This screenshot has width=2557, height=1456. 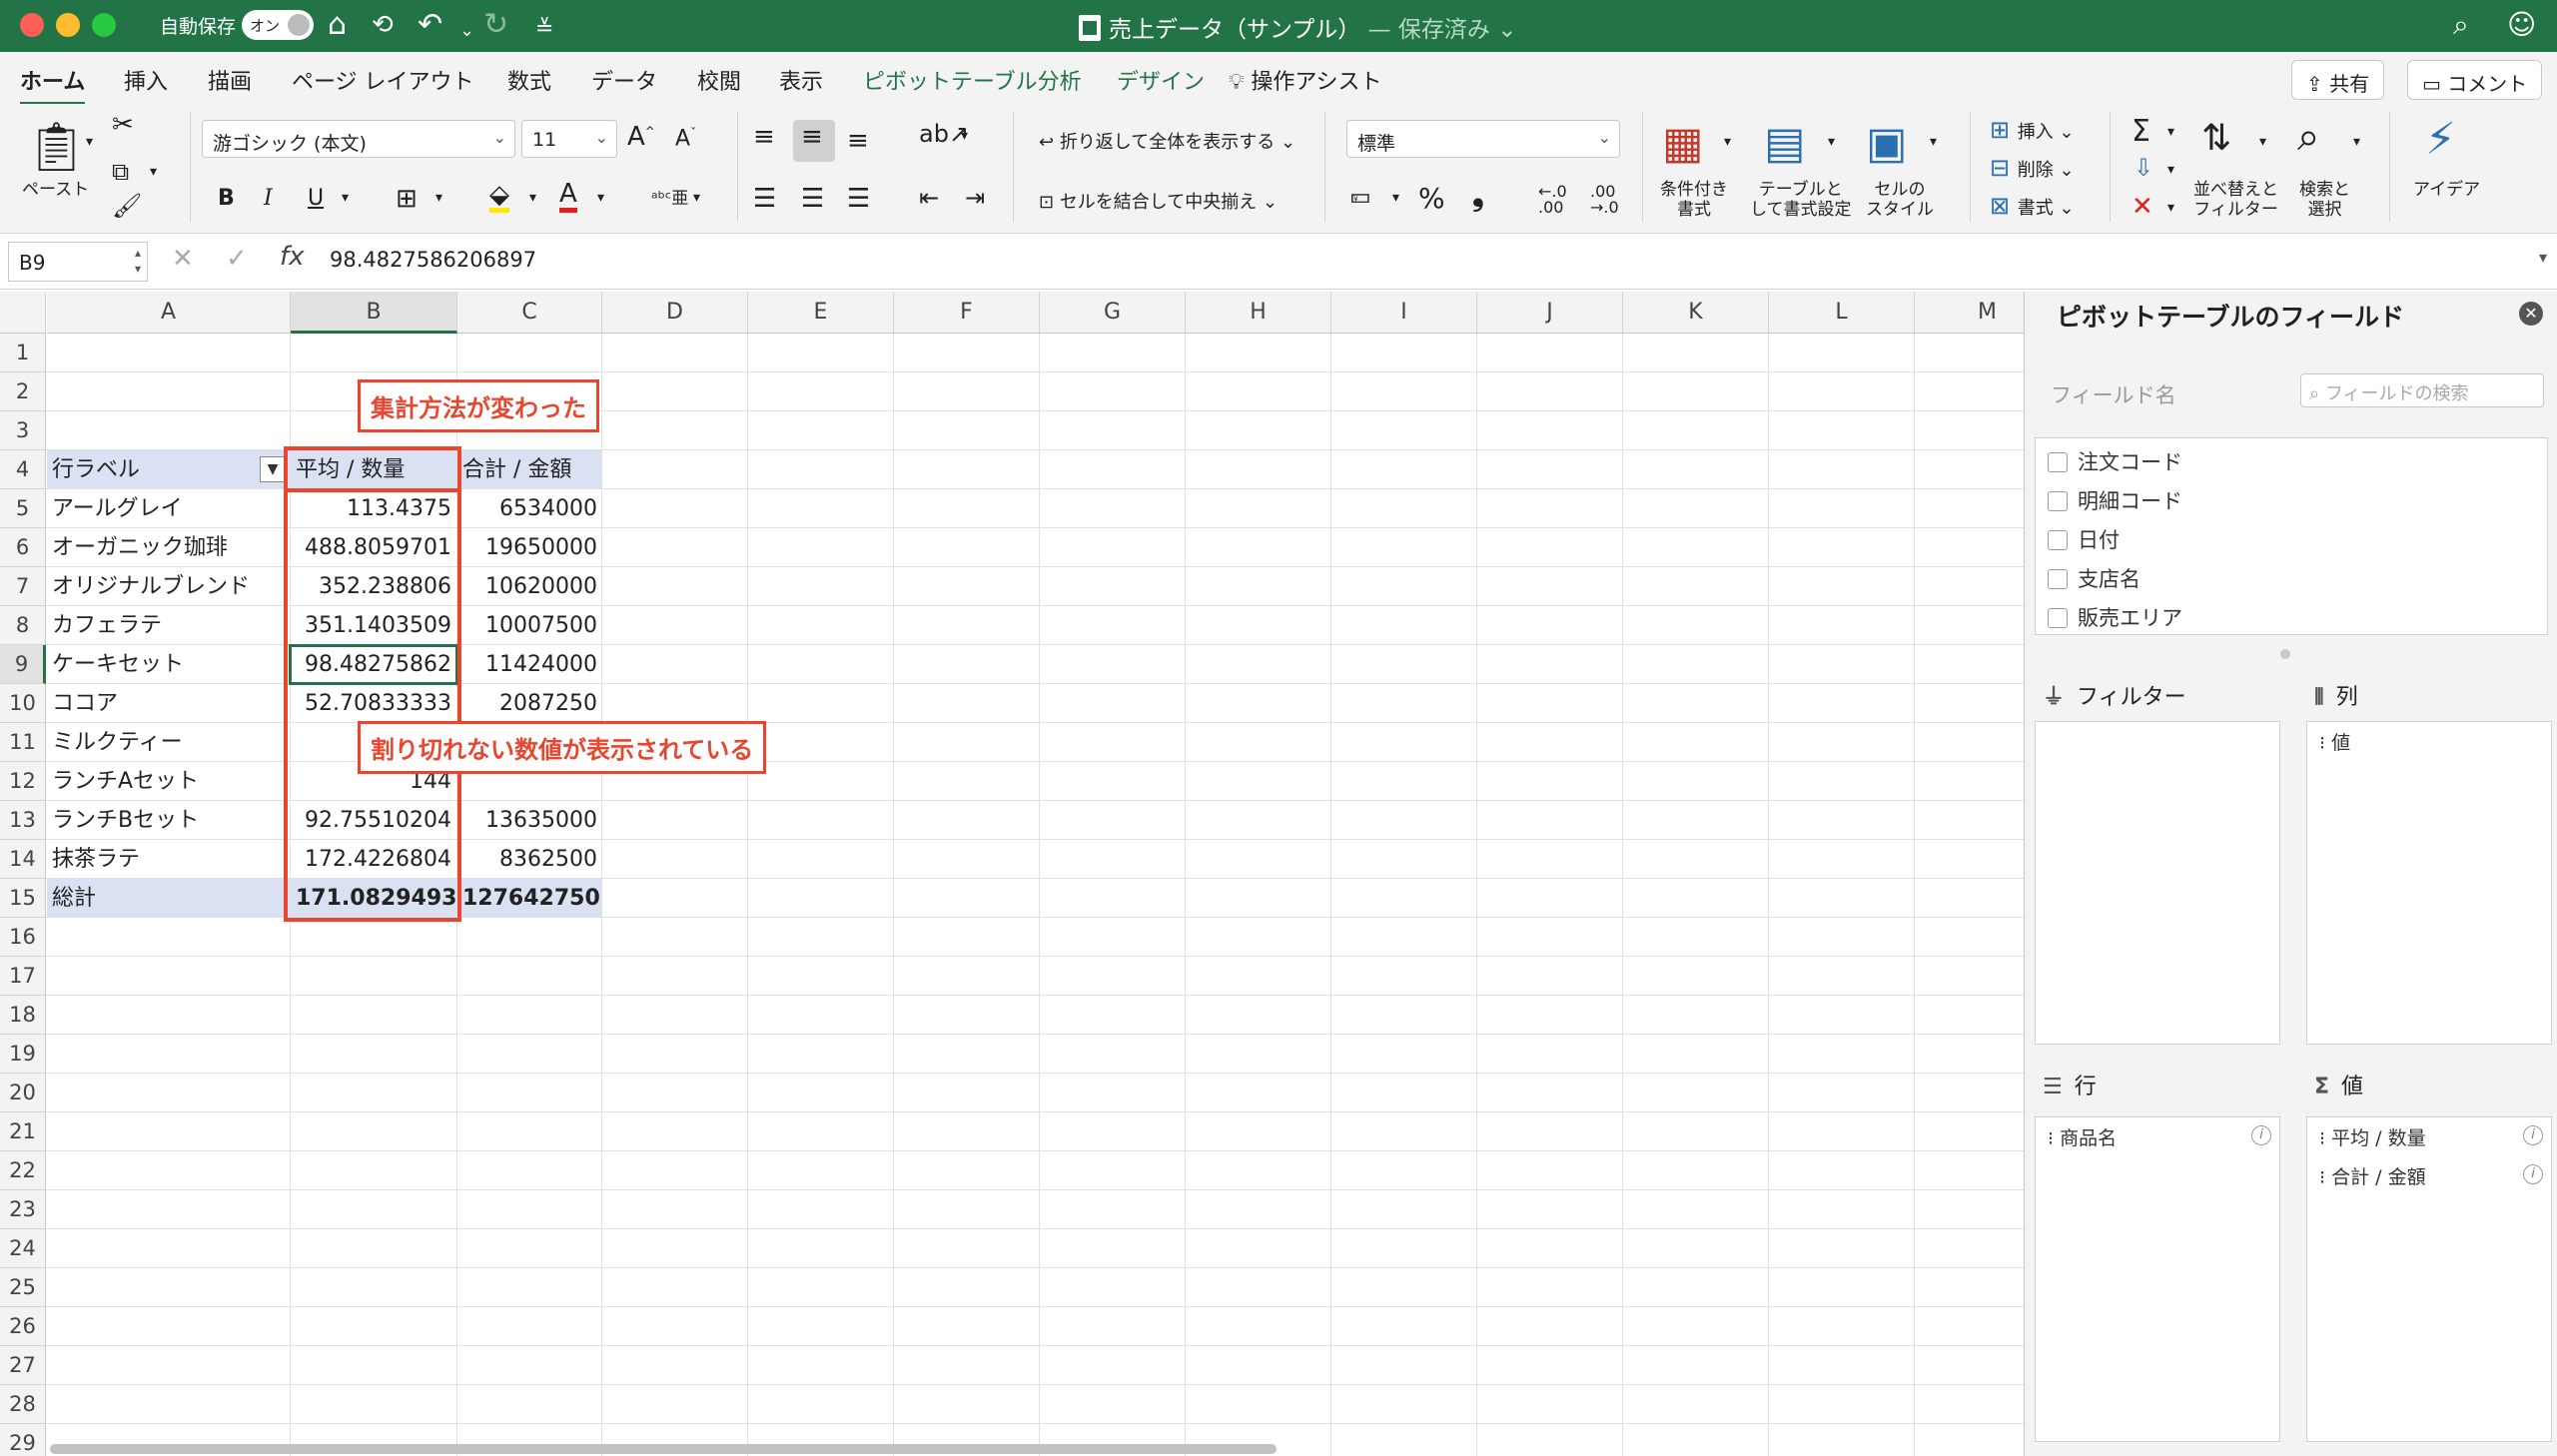 What do you see at coordinates (972, 80) in the screenshot?
I see `tab-pivot-analyze: ピボットテーブル分析` at bounding box center [972, 80].